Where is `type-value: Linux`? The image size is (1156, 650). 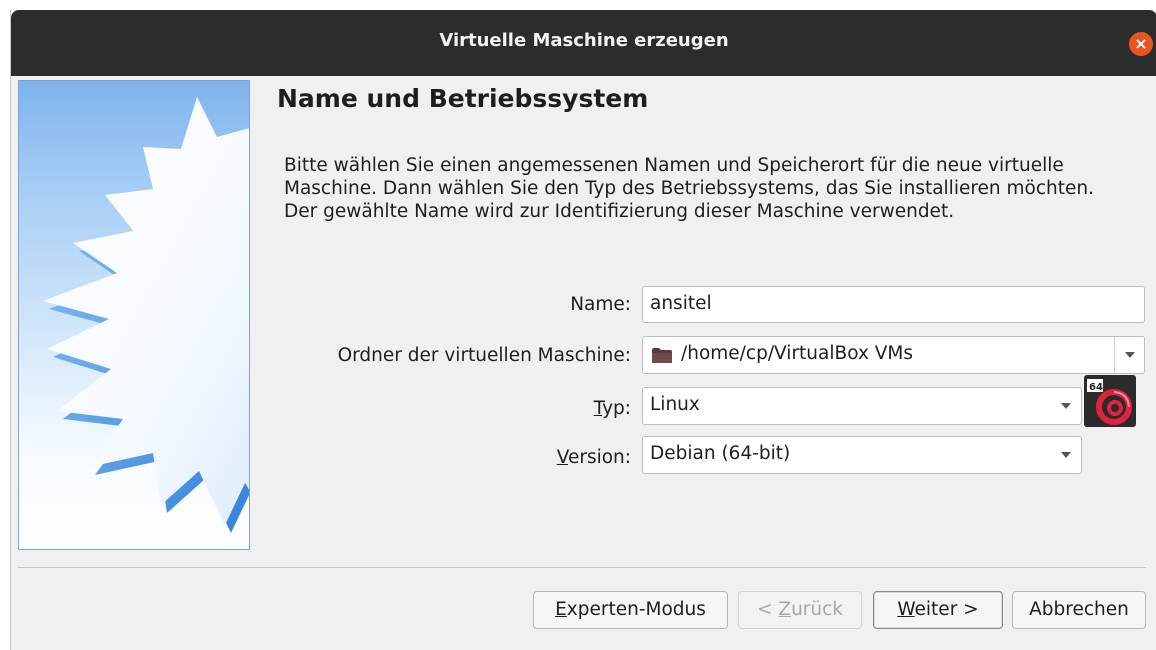 type-value: Linux is located at coordinates (675, 404).